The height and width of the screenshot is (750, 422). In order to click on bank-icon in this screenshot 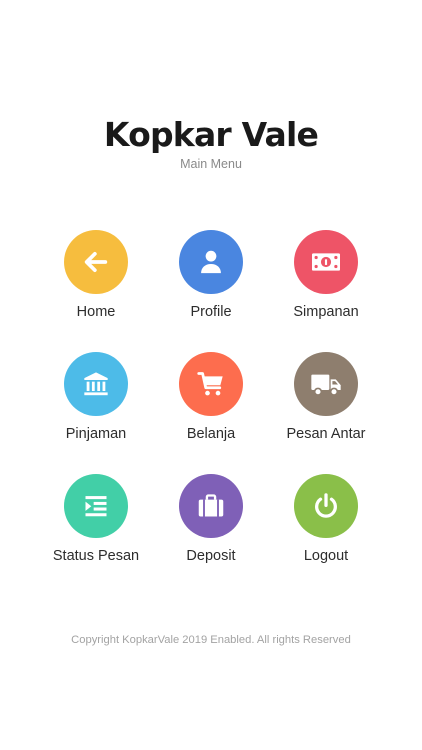, I will do `click(96, 384)`.